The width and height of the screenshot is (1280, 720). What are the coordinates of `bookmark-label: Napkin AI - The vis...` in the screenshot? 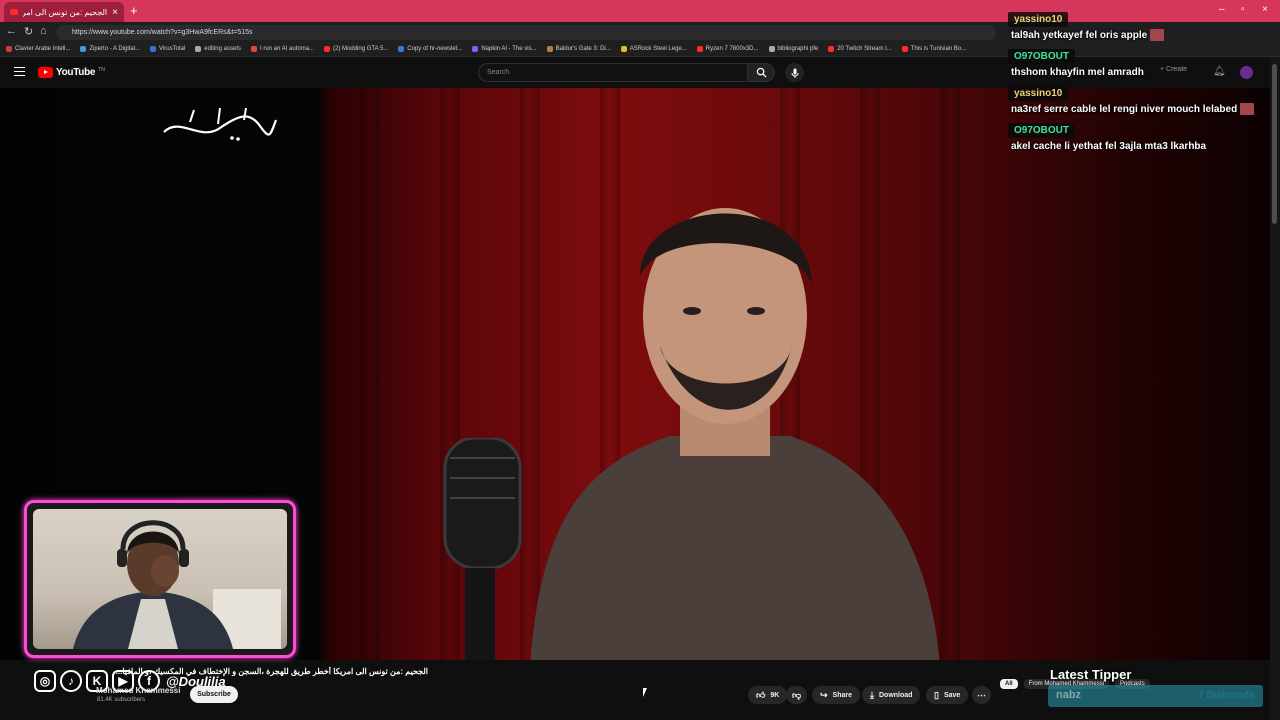 It's located at (509, 49).